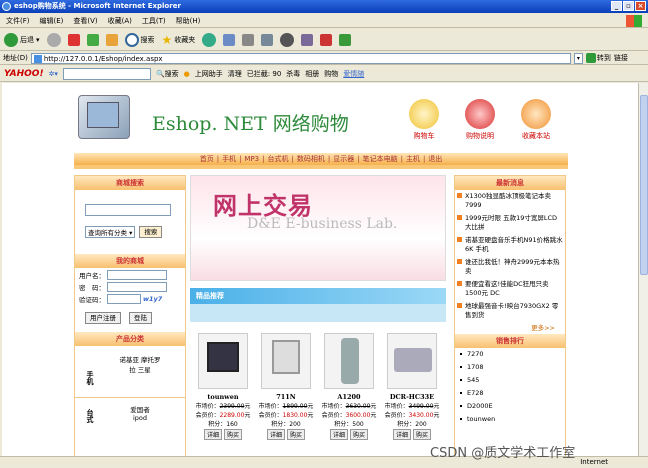  Describe the element at coordinates (18, 21) in the screenshot. I see `menu-file: 文件(F)` at that location.